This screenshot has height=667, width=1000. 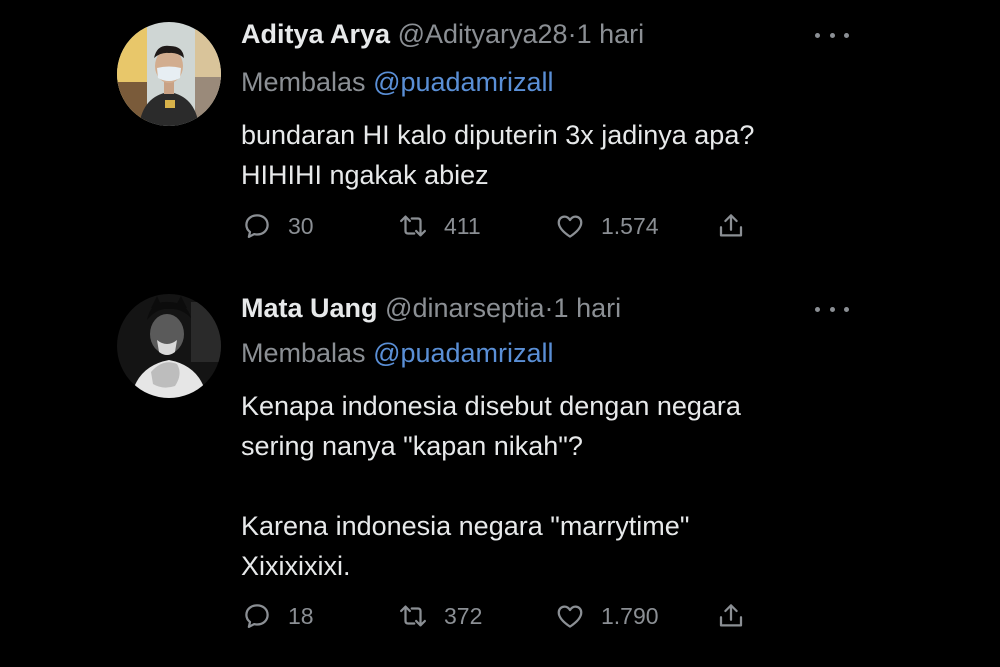 I want to click on tweet-actions: 30 411 1.574, so click(x=500, y=226).